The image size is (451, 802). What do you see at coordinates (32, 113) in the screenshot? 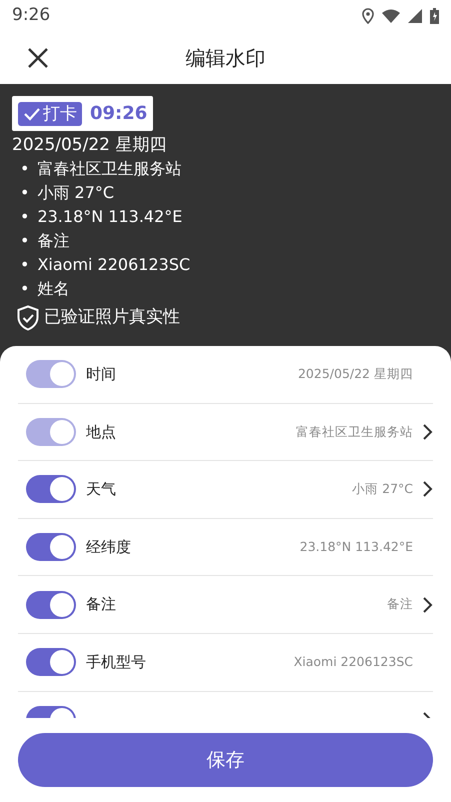
I see `check-icon` at bounding box center [32, 113].